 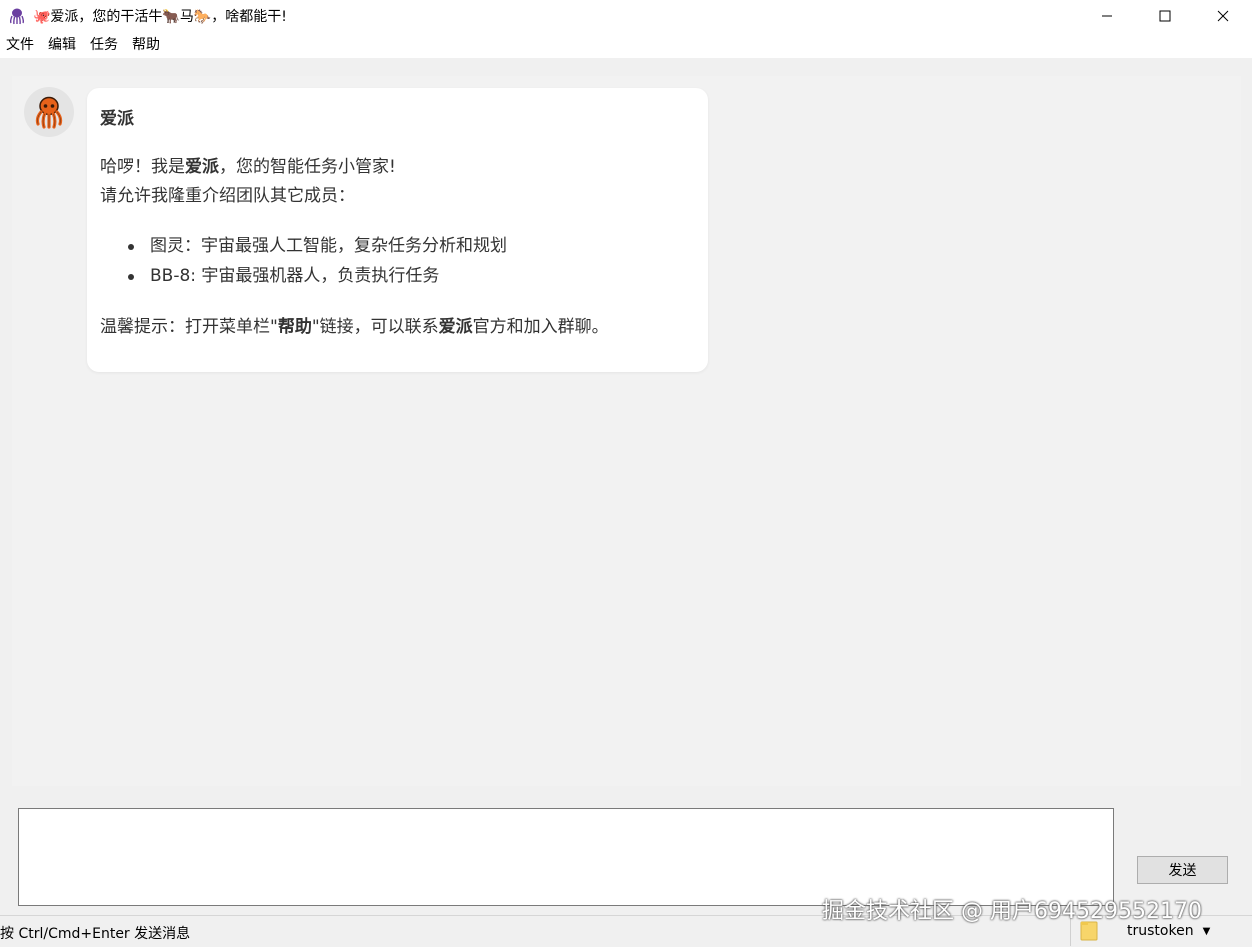 What do you see at coordinates (626, 16) in the screenshot?
I see `title-bar: 🐙爱派，您的干活牛🐂马🐎，啥都能干!` at bounding box center [626, 16].